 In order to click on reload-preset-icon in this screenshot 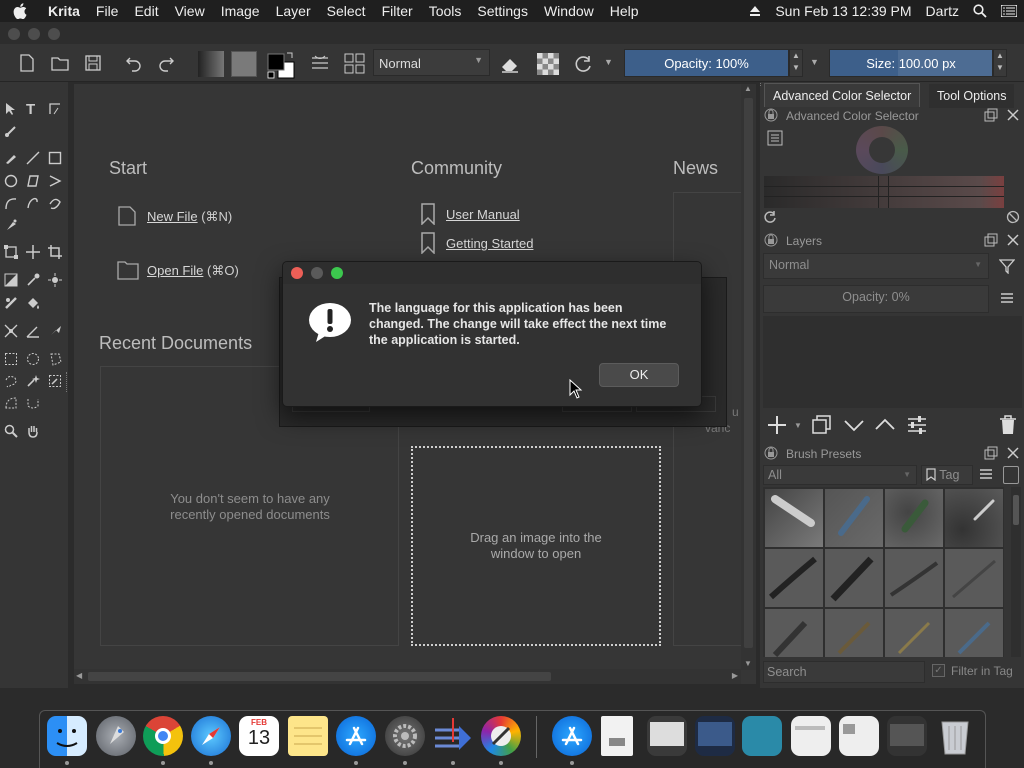, I will do `click(582, 63)`.